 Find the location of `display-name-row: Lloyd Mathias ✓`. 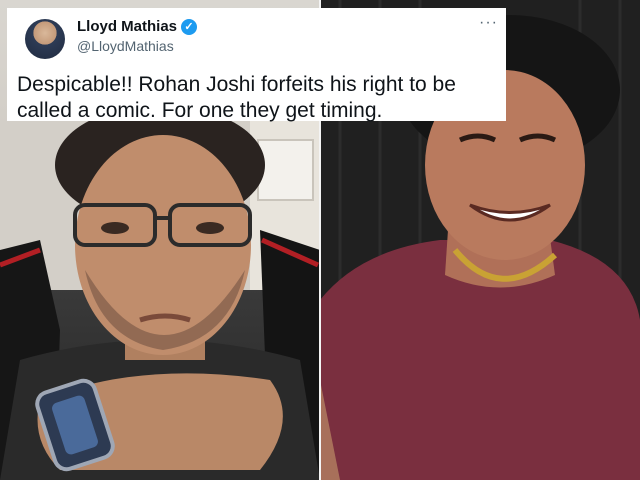

display-name-row: Lloyd Mathias ✓ is located at coordinates (137, 26).